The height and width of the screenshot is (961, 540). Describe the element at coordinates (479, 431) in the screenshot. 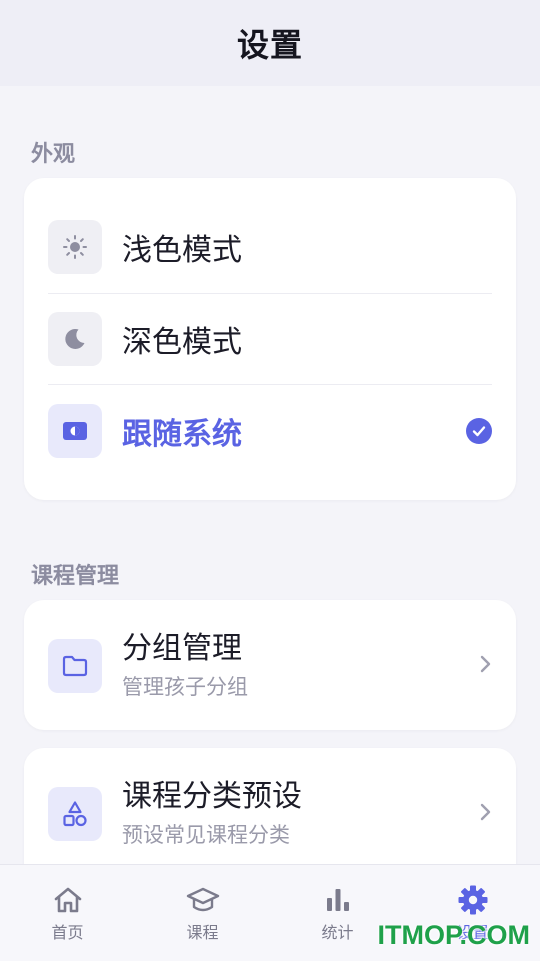

I see `checkmark-icon` at that location.